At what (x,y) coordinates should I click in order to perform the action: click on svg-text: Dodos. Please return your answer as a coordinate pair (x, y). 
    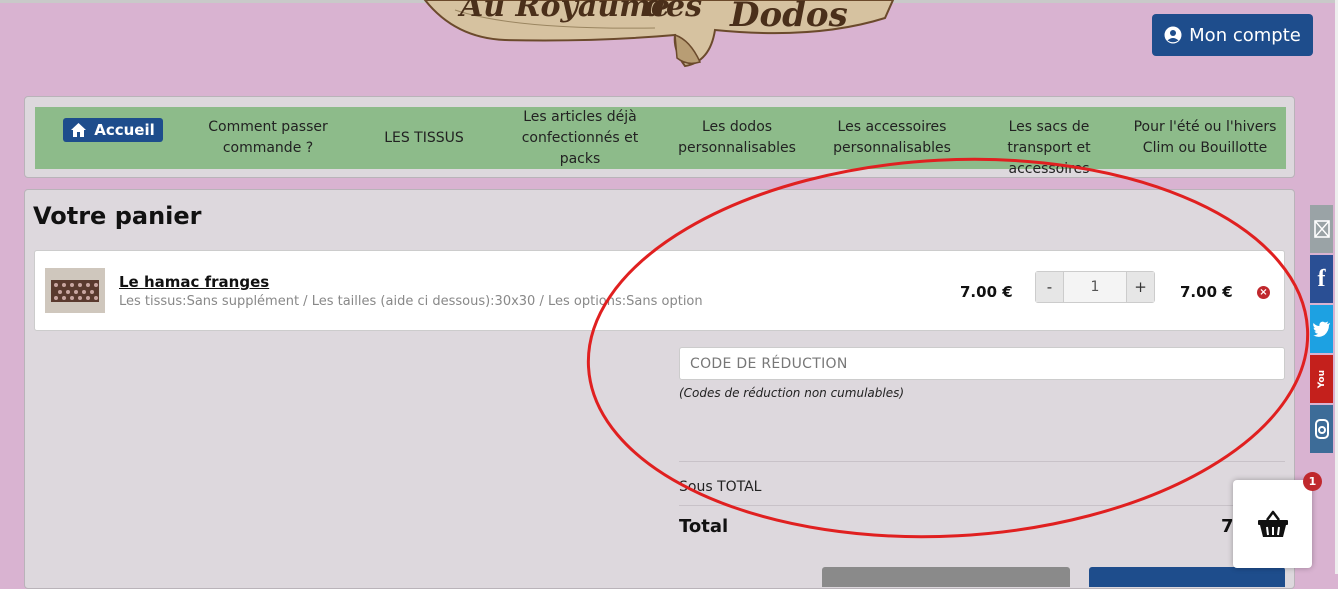
    Looking at the image, I should click on (788, 17).